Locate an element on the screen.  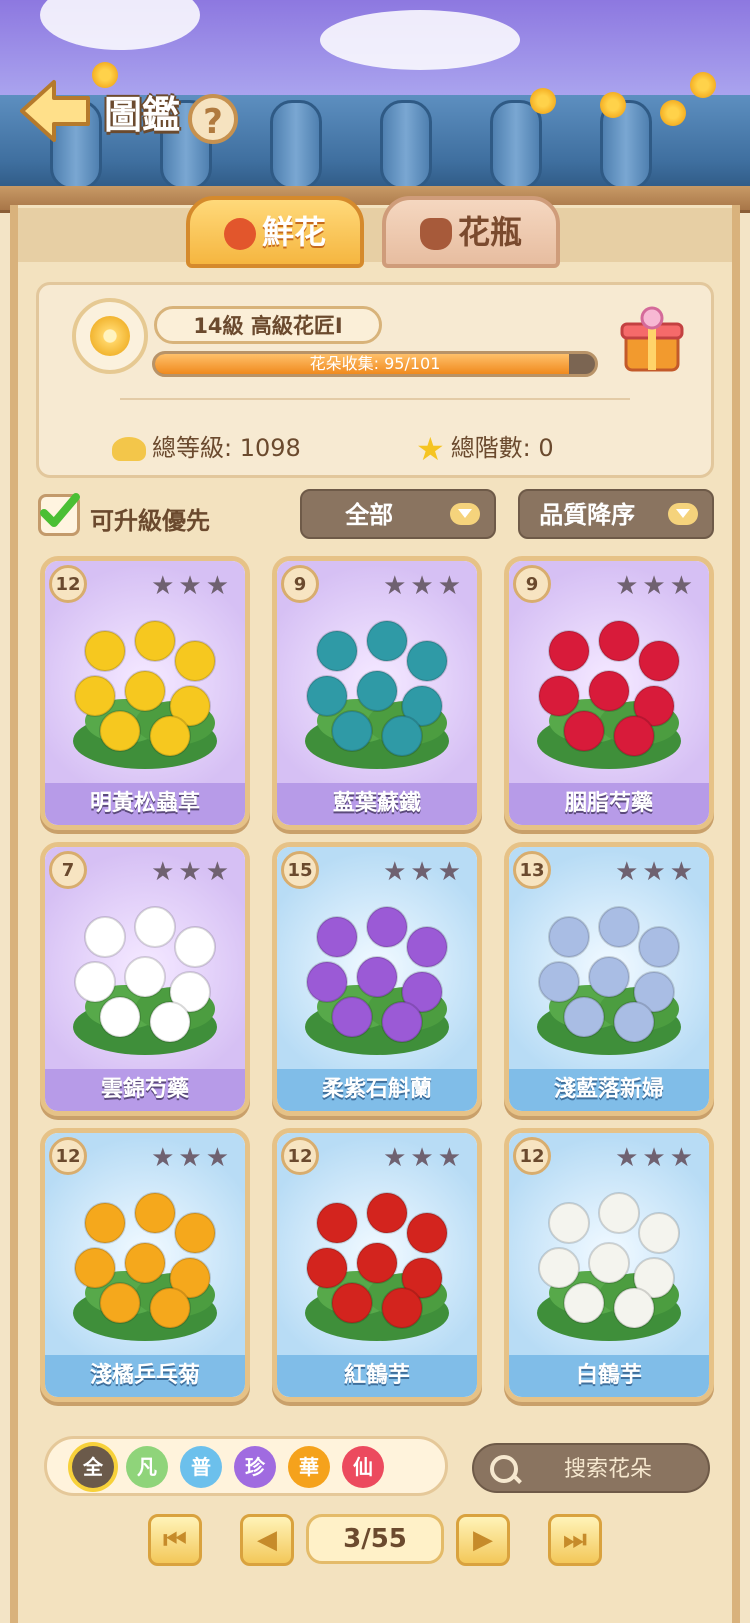
flower-card: 15 ★★★ 柔紫石斛蘭 is located at coordinates (377, 979).